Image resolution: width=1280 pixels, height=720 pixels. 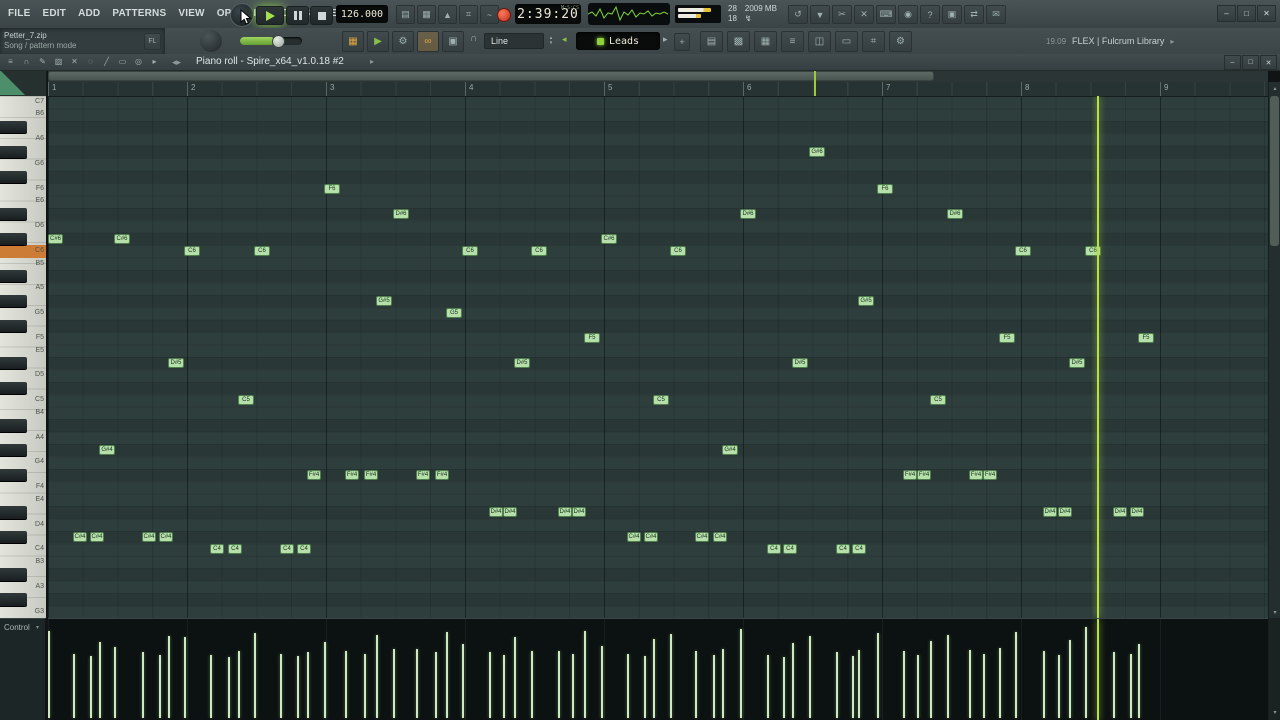 I want to click on microphone-icon: ◉, so click(x=908, y=14).